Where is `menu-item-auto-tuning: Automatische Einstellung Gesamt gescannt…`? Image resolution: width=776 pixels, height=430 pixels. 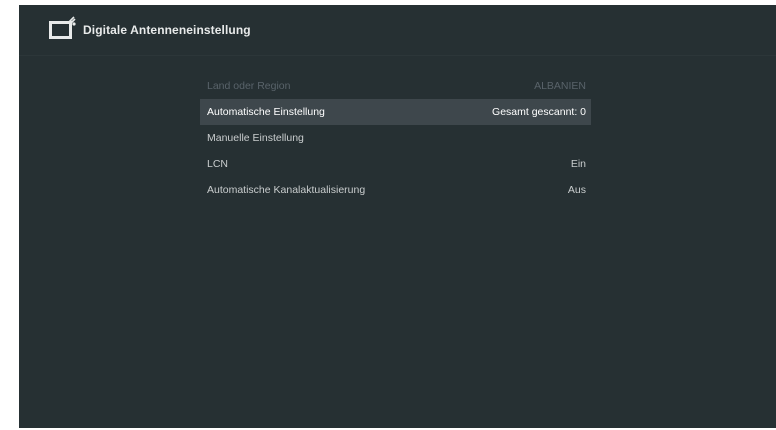 menu-item-auto-tuning: Automatische Einstellung Gesamt gescannt… is located at coordinates (395, 112).